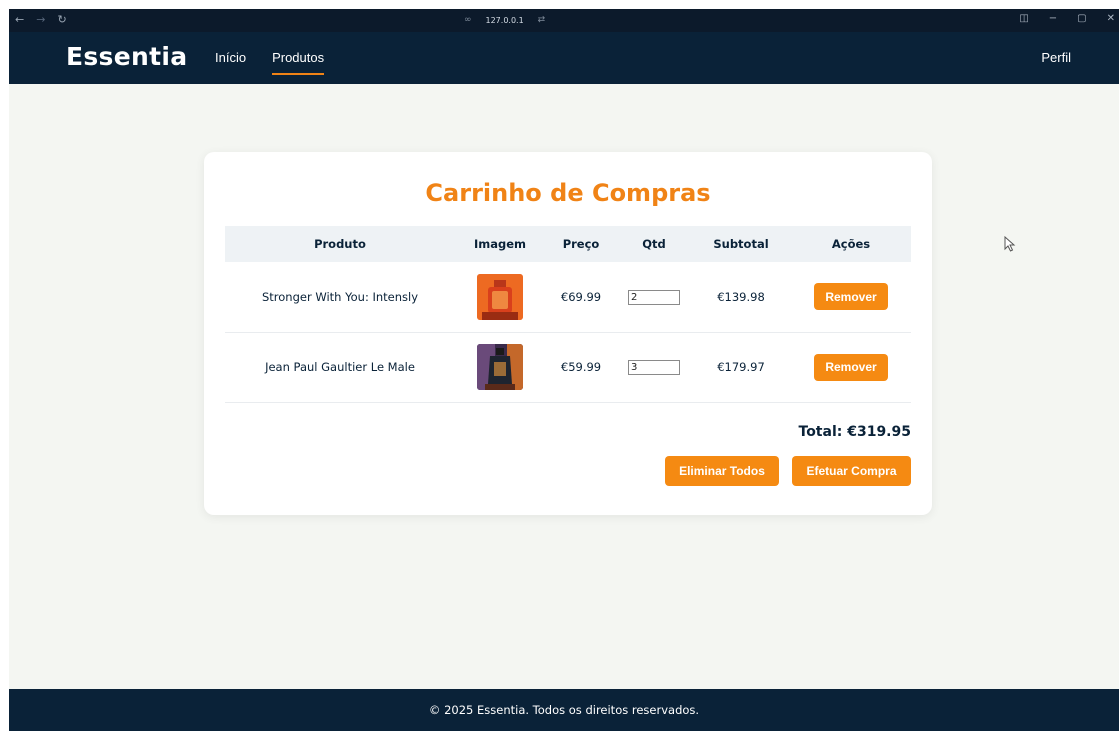 The height and width of the screenshot is (731, 1119). I want to click on nav-inicio: Início, so click(230, 62).